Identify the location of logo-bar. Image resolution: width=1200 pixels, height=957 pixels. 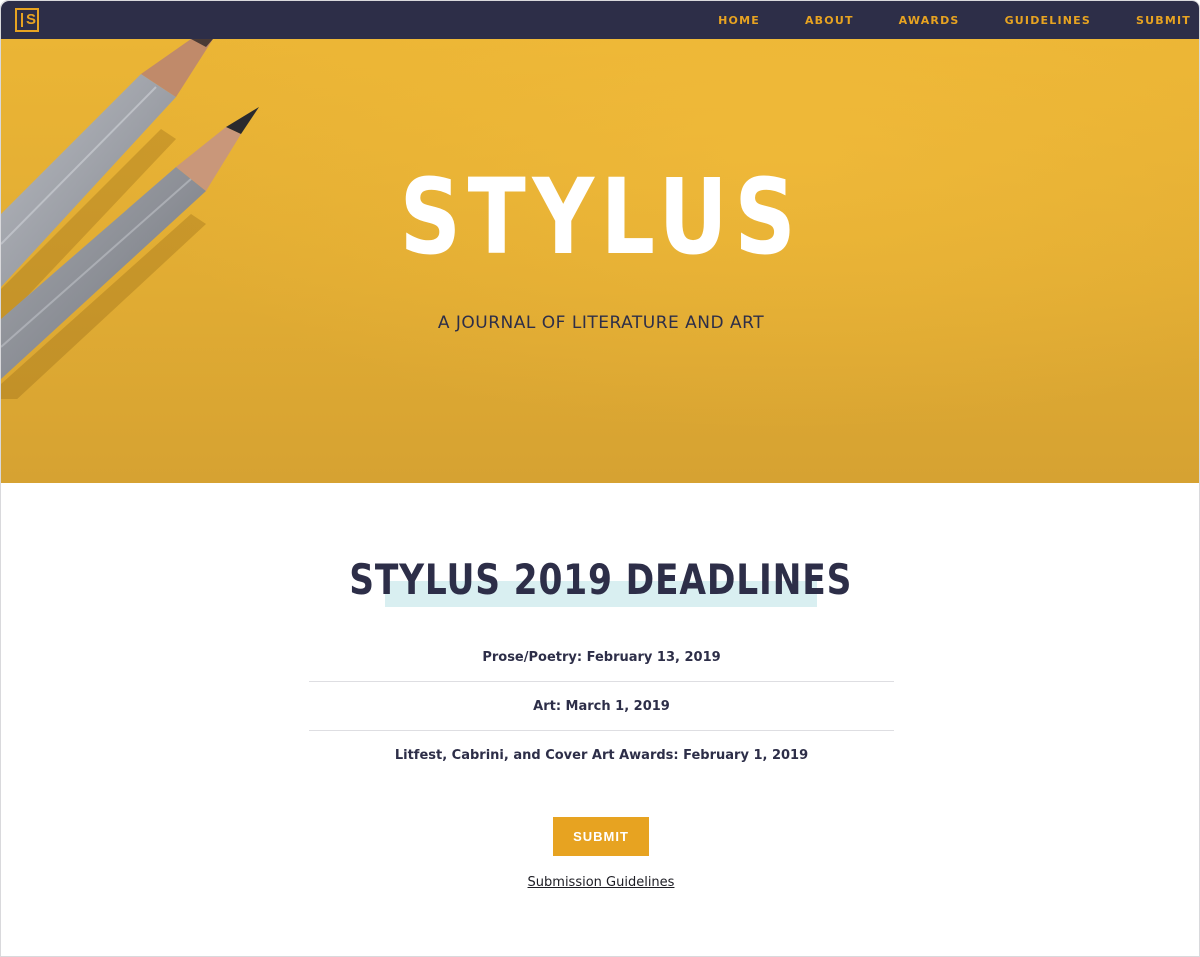
(22, 20).